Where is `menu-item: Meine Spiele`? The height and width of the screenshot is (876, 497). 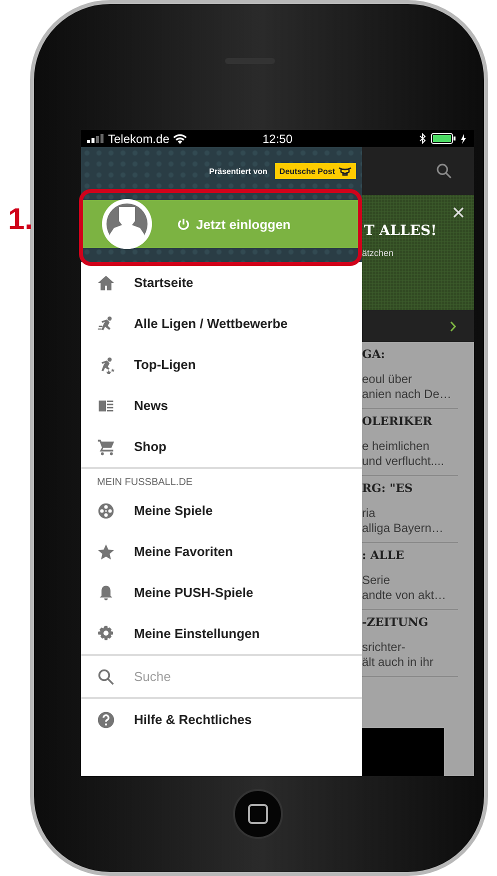
menu-item: Meine Spiele is located at coordinates (221, 510).